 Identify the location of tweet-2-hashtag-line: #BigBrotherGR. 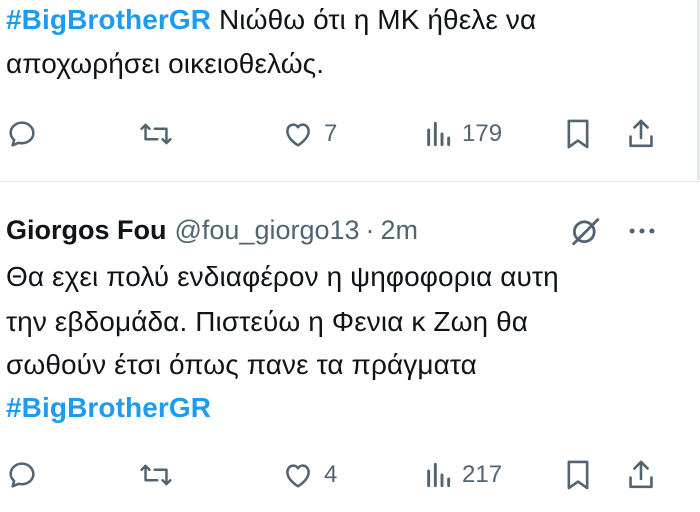
(108, 408).